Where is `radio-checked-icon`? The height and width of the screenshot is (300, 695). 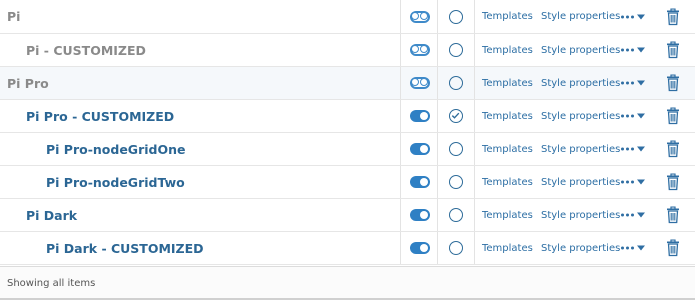 radio-checked-icon is located at coordinates (456, 116).